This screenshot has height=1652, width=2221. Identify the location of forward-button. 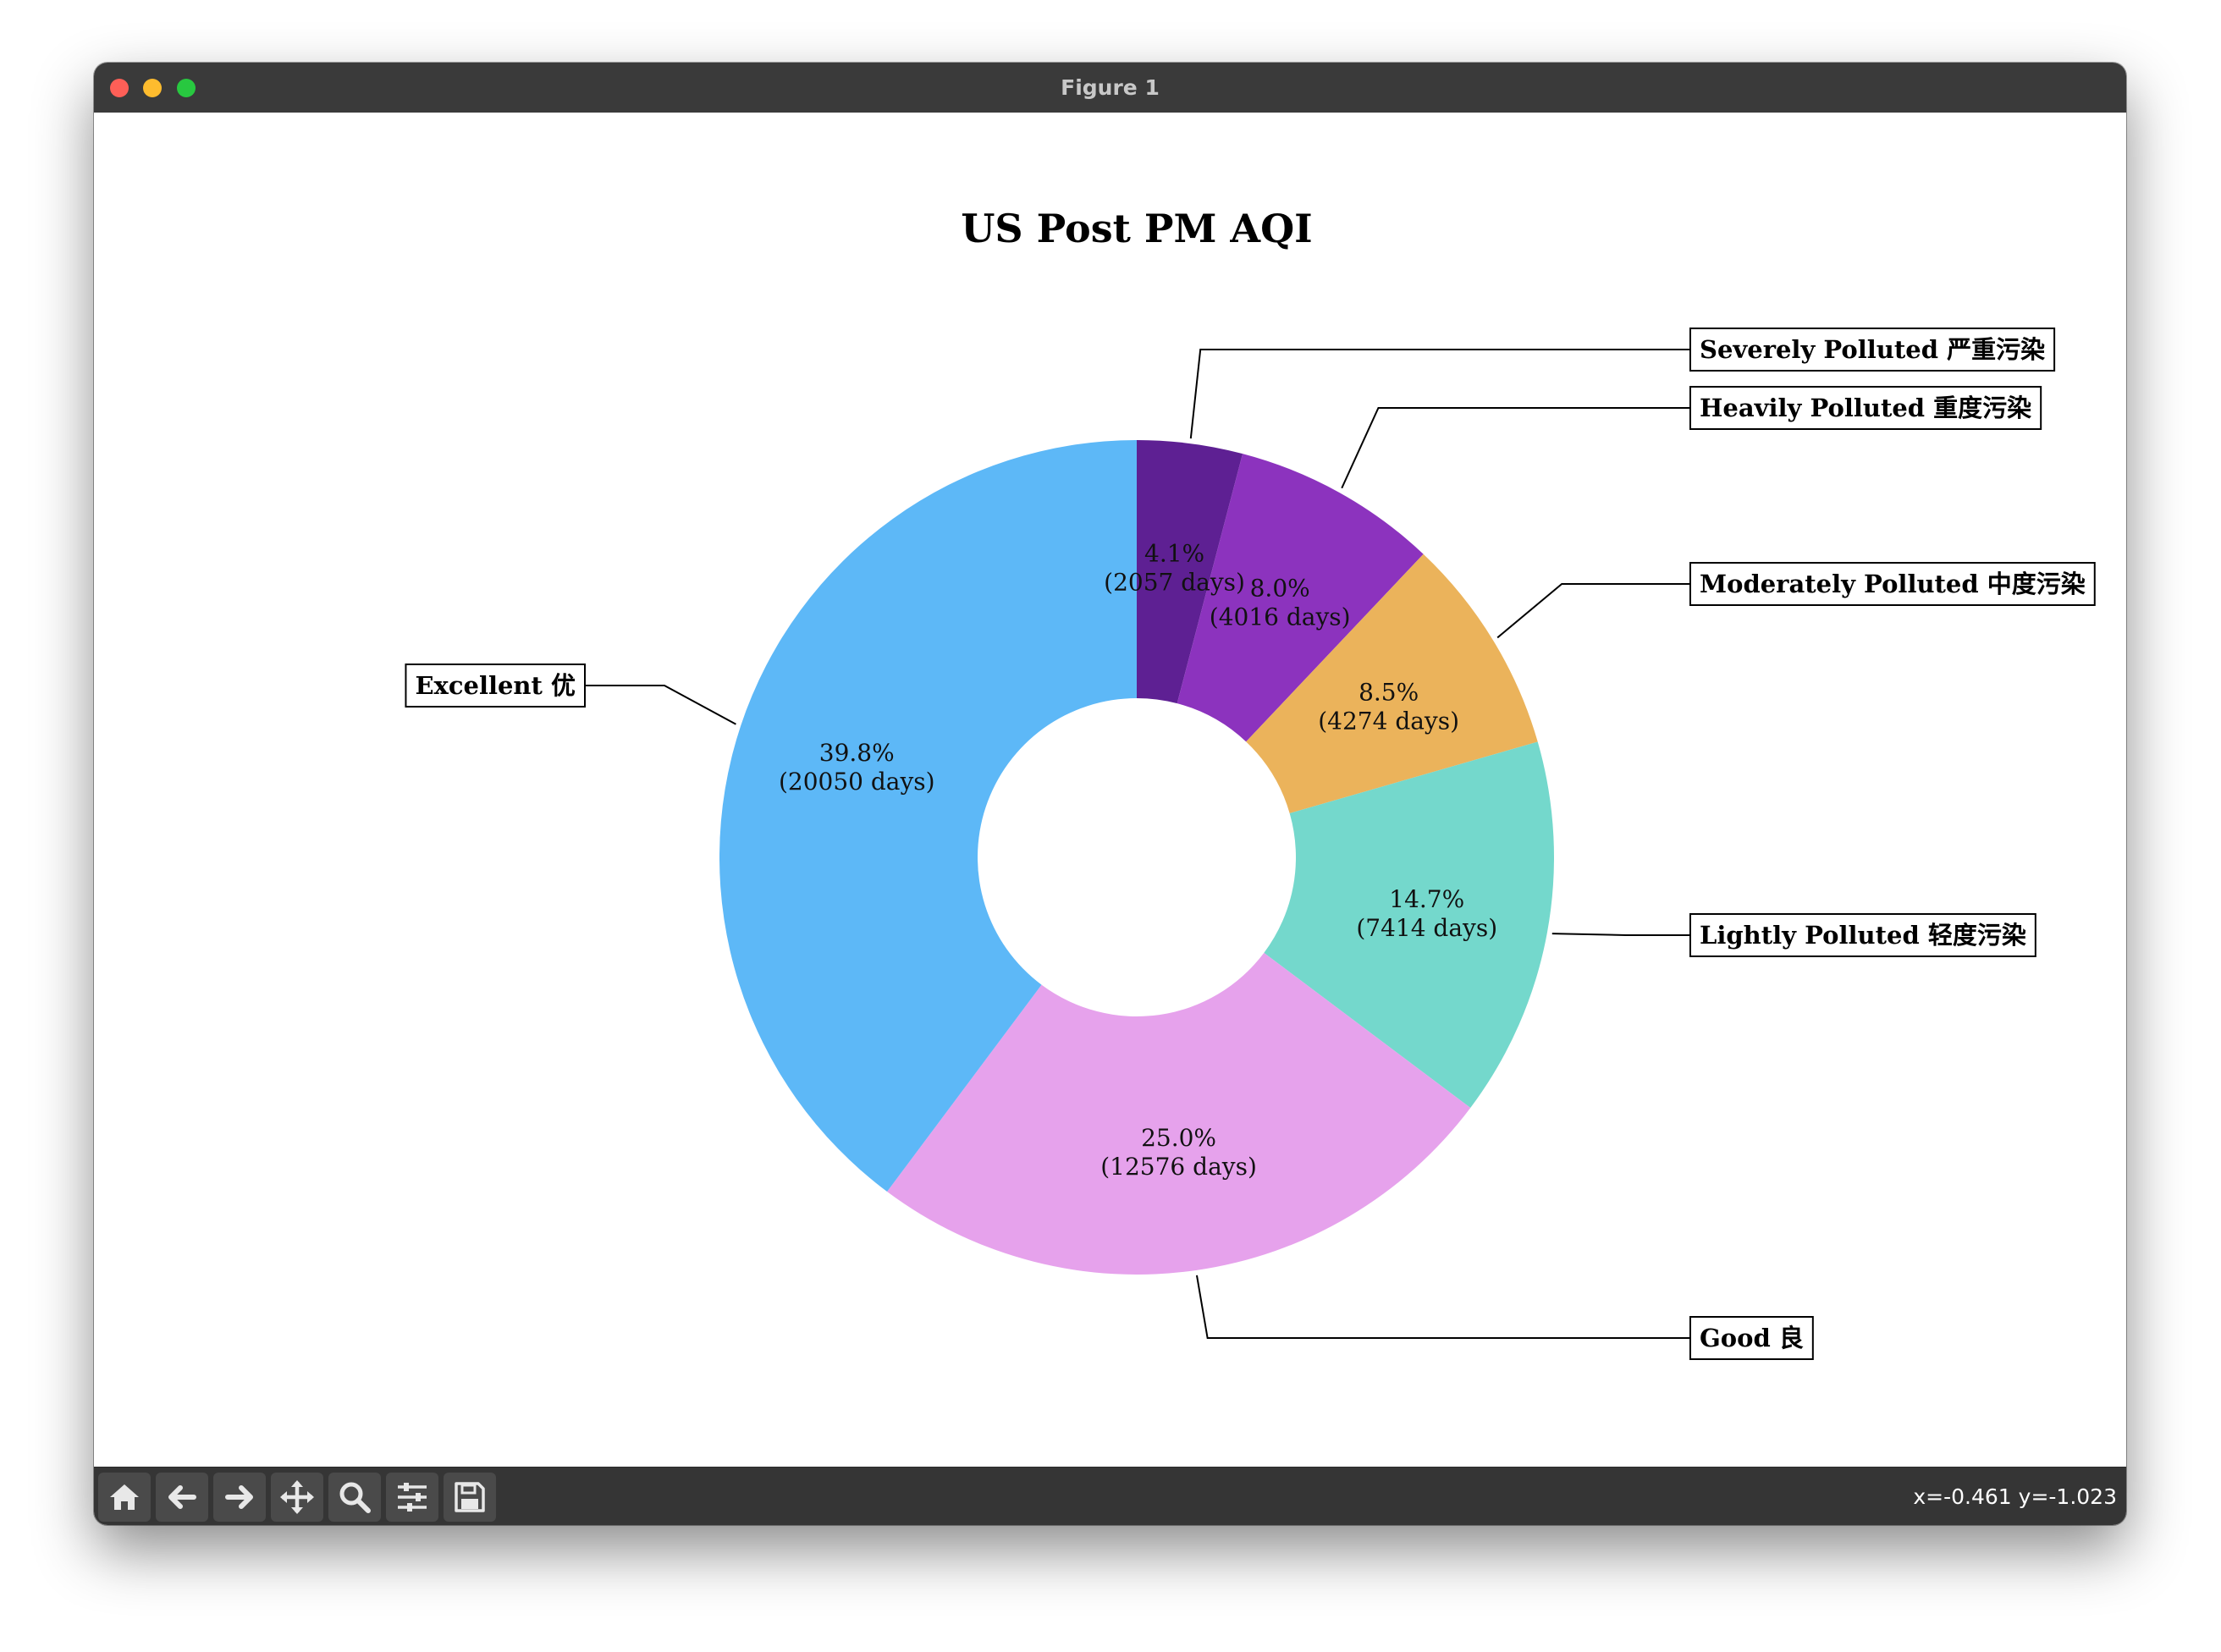
(240, 1497).